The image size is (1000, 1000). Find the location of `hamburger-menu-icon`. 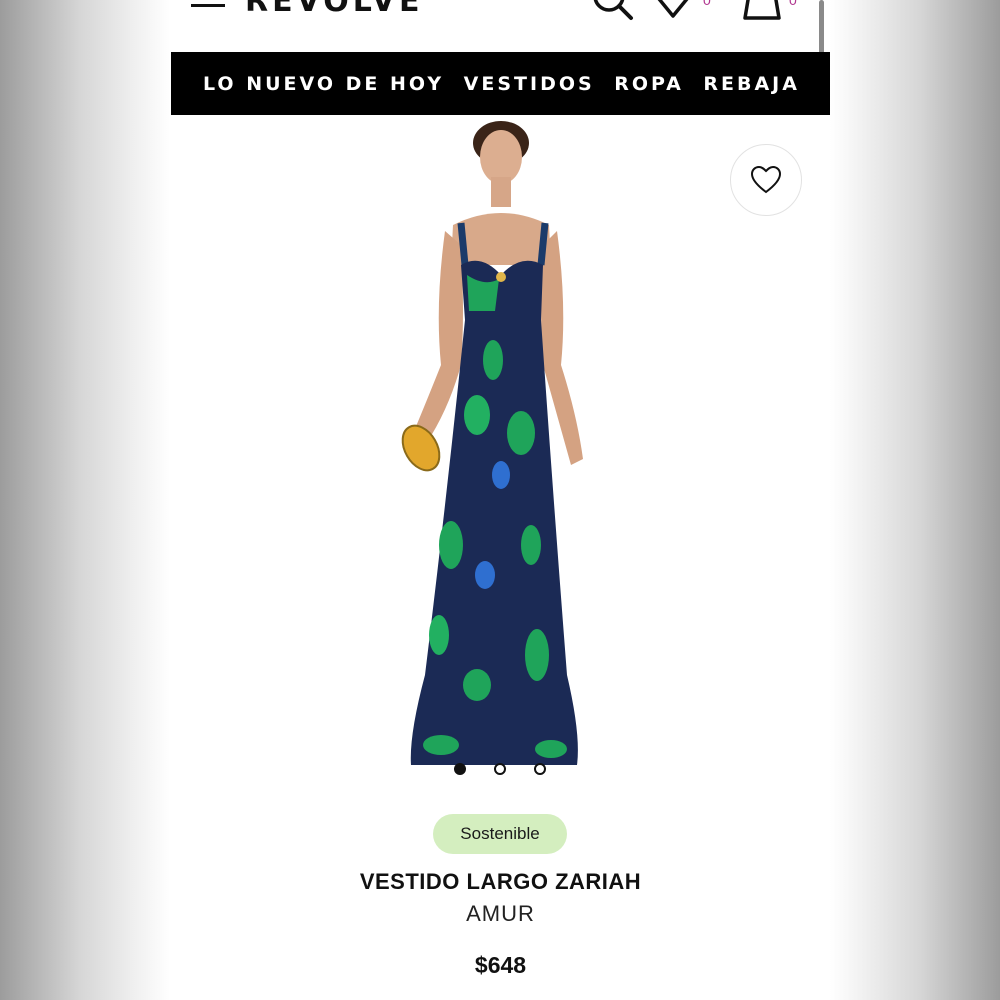

hamburger-menu-icon is located at coordinates (210, 8).